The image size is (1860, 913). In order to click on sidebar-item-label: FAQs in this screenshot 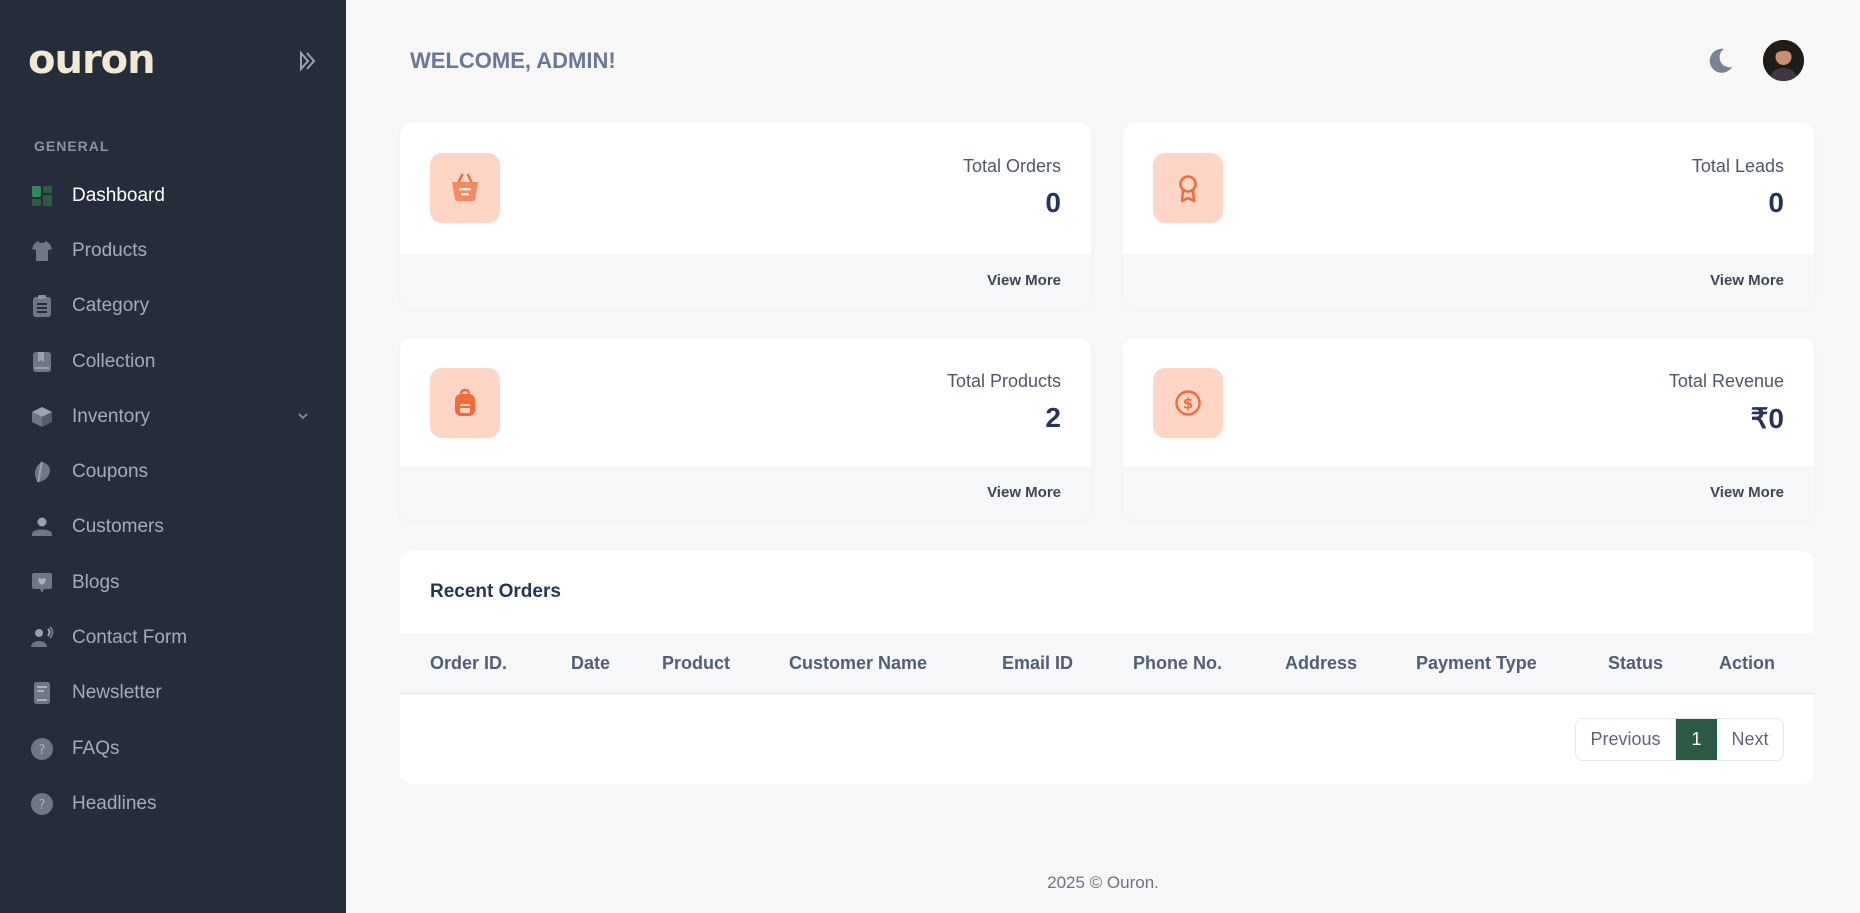, I will do `click(96, 748)`.